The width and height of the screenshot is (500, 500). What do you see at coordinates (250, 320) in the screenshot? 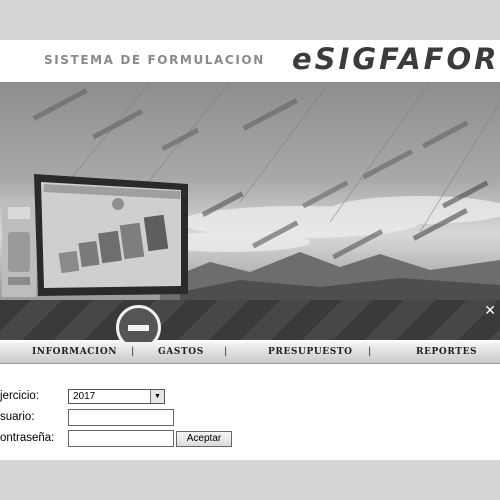
I see `slider-bar` at bounding box center [250, 320].